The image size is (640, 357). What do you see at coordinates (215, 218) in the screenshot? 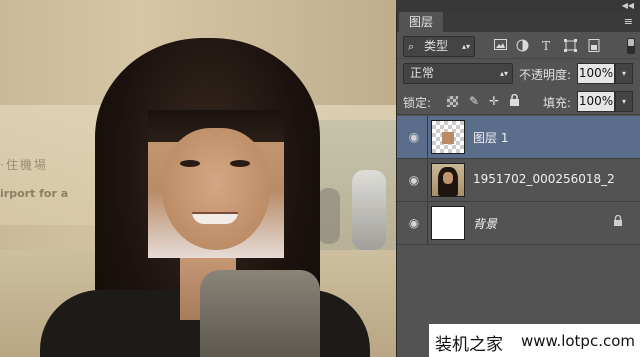
I see `face-mouth` at bounding box center [215, 218].